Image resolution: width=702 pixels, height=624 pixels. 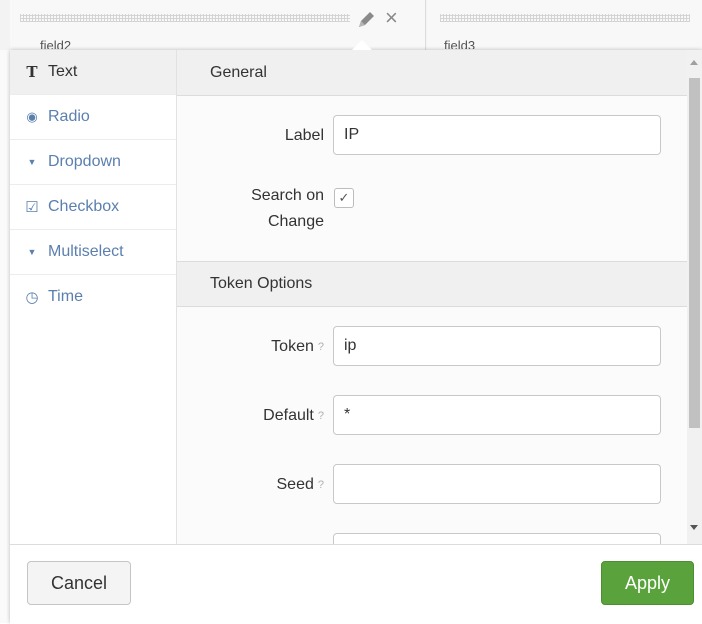 I want to click on scroll-up-arrow-icon, so click(x=694, y=62).